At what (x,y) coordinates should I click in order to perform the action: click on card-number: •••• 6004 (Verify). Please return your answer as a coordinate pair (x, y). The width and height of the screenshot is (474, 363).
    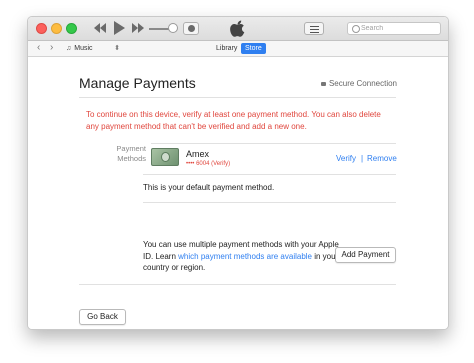
    Looking at the image, I should click on (208, 164).